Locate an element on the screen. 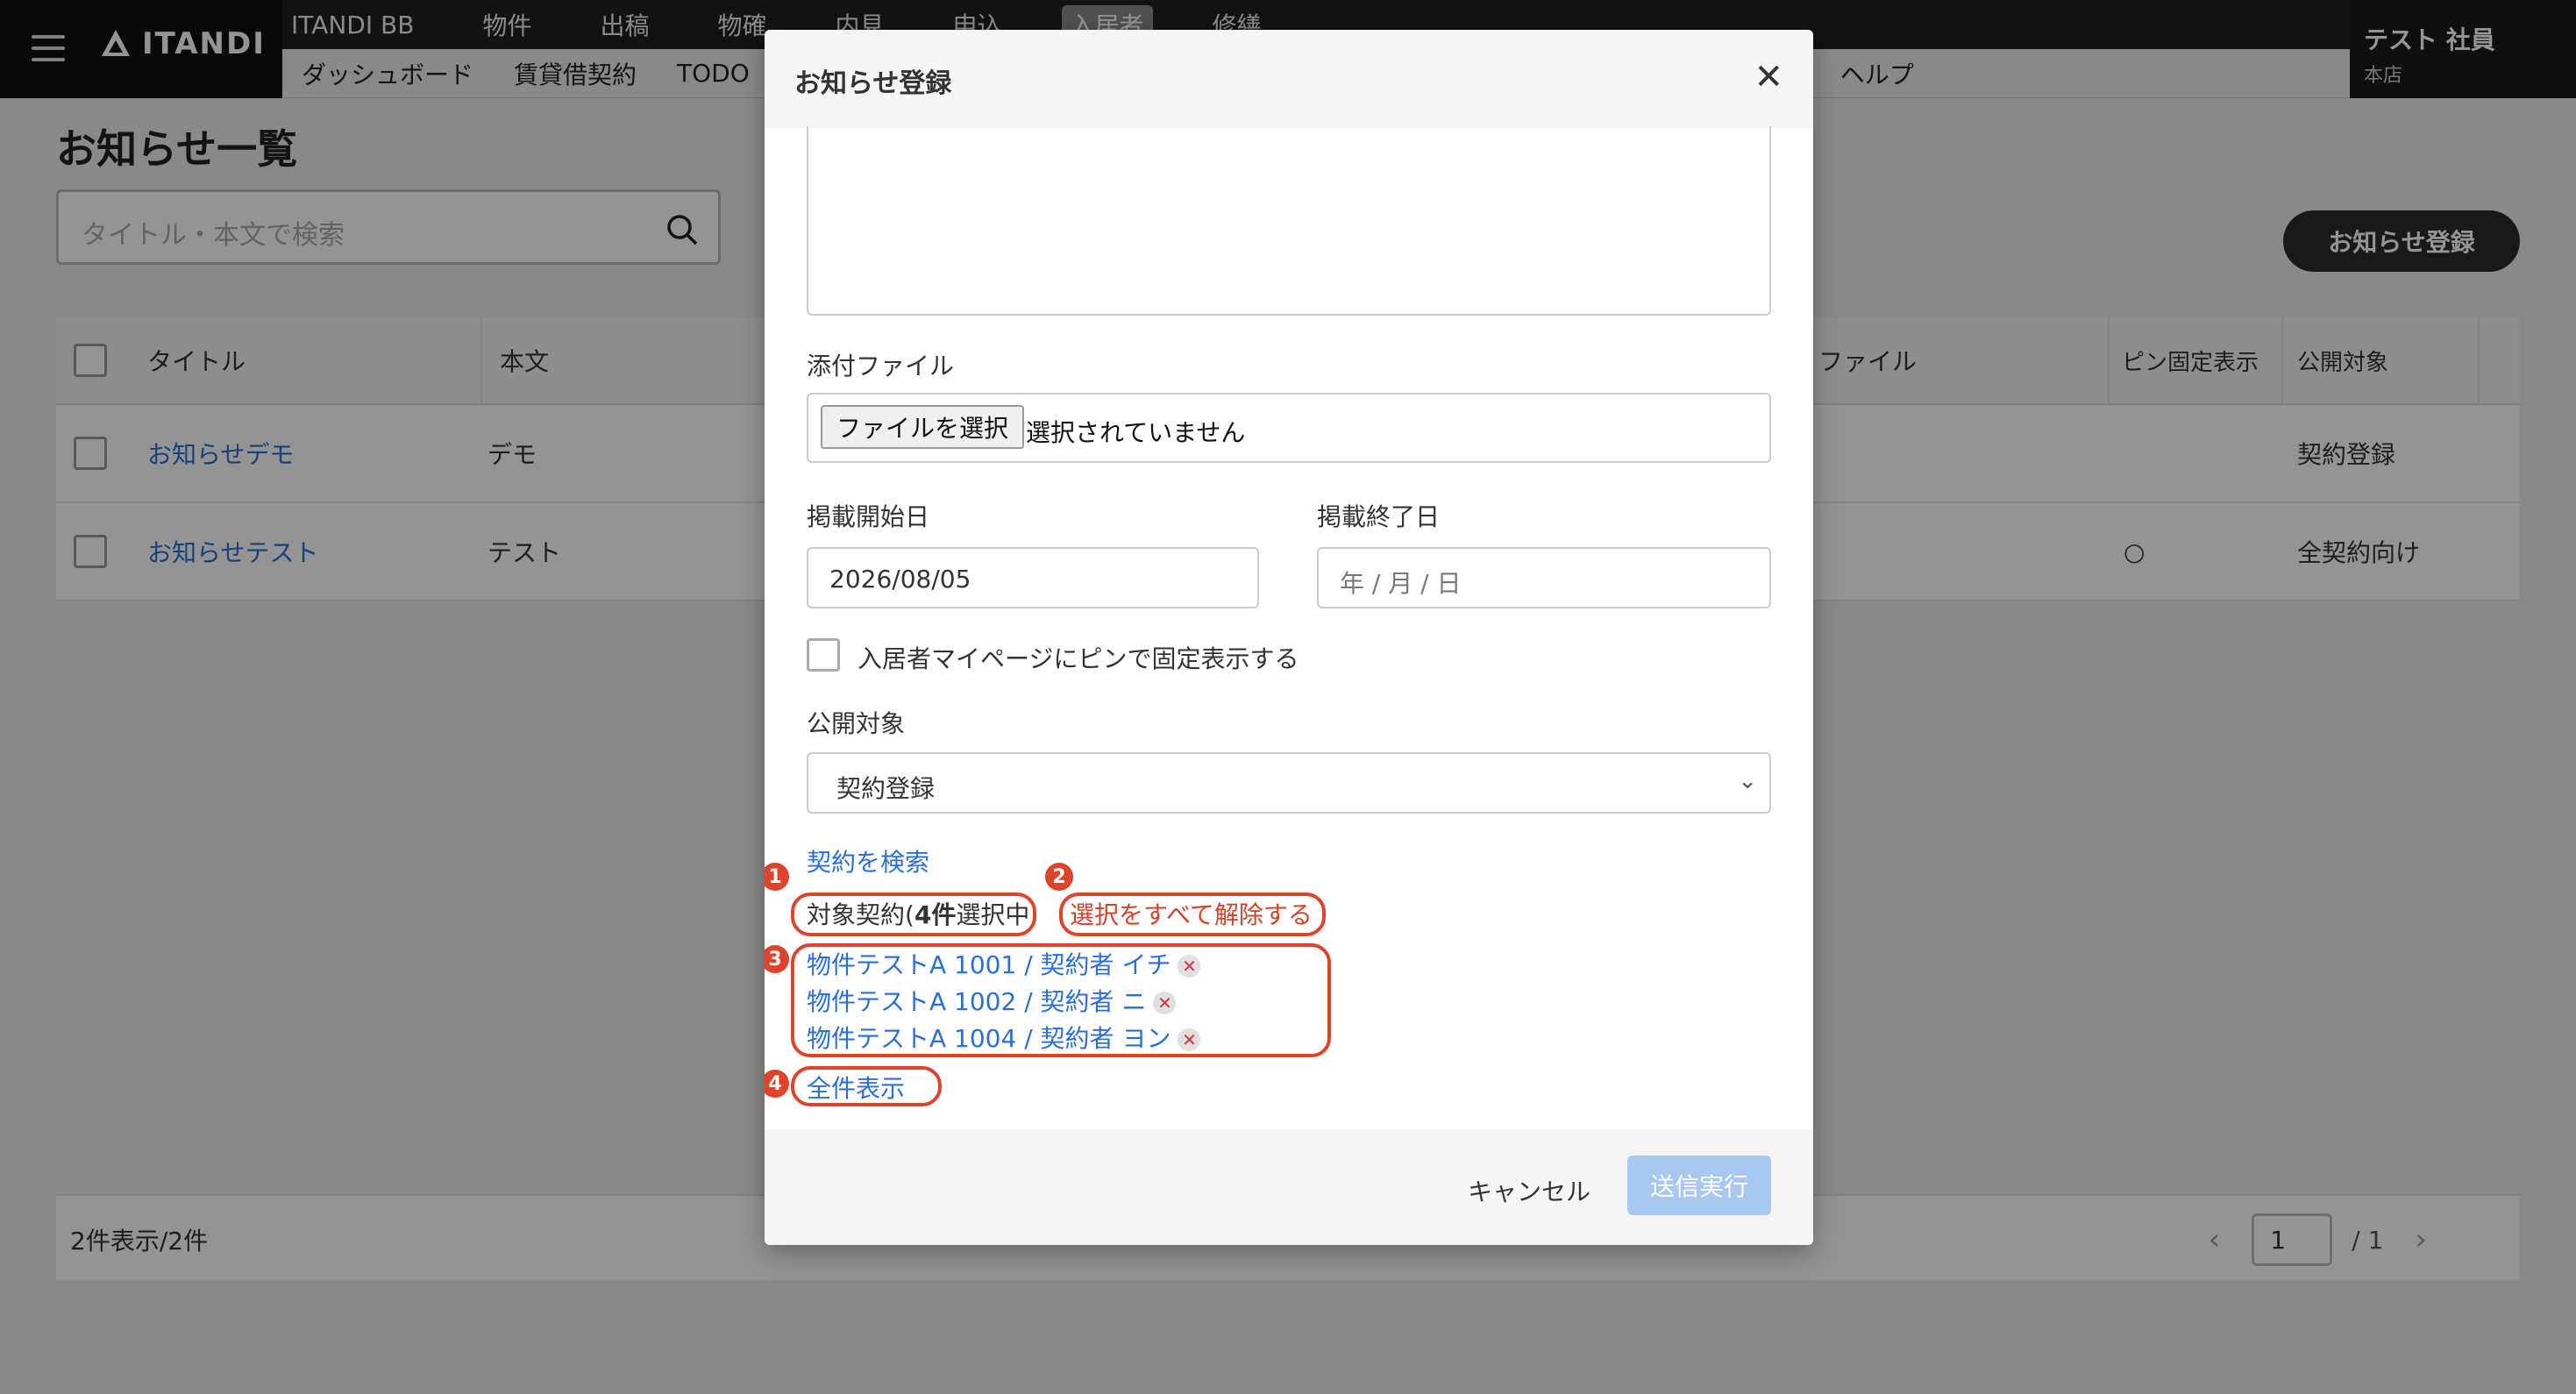  start-date-label: 掲載開始日 is located at coordinates (868, 516).